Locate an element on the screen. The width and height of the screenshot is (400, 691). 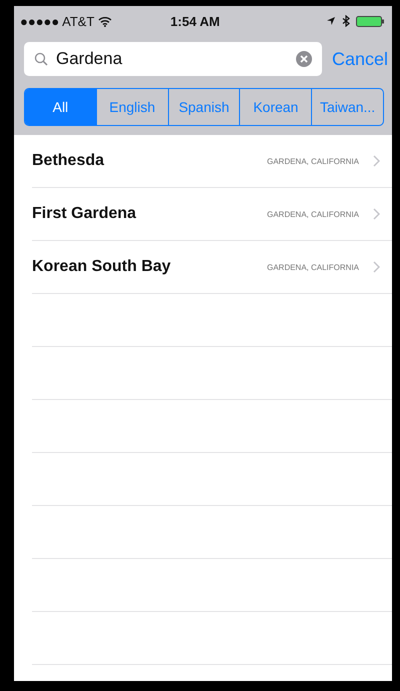
result-row: Korean South Bay GARDENA, CALIFORNIA is located at coordinates (212, 267).